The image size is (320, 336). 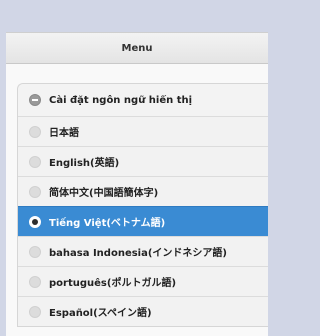 I want to click on language-option-japanese: 日本語, so click(x=143, y=131).